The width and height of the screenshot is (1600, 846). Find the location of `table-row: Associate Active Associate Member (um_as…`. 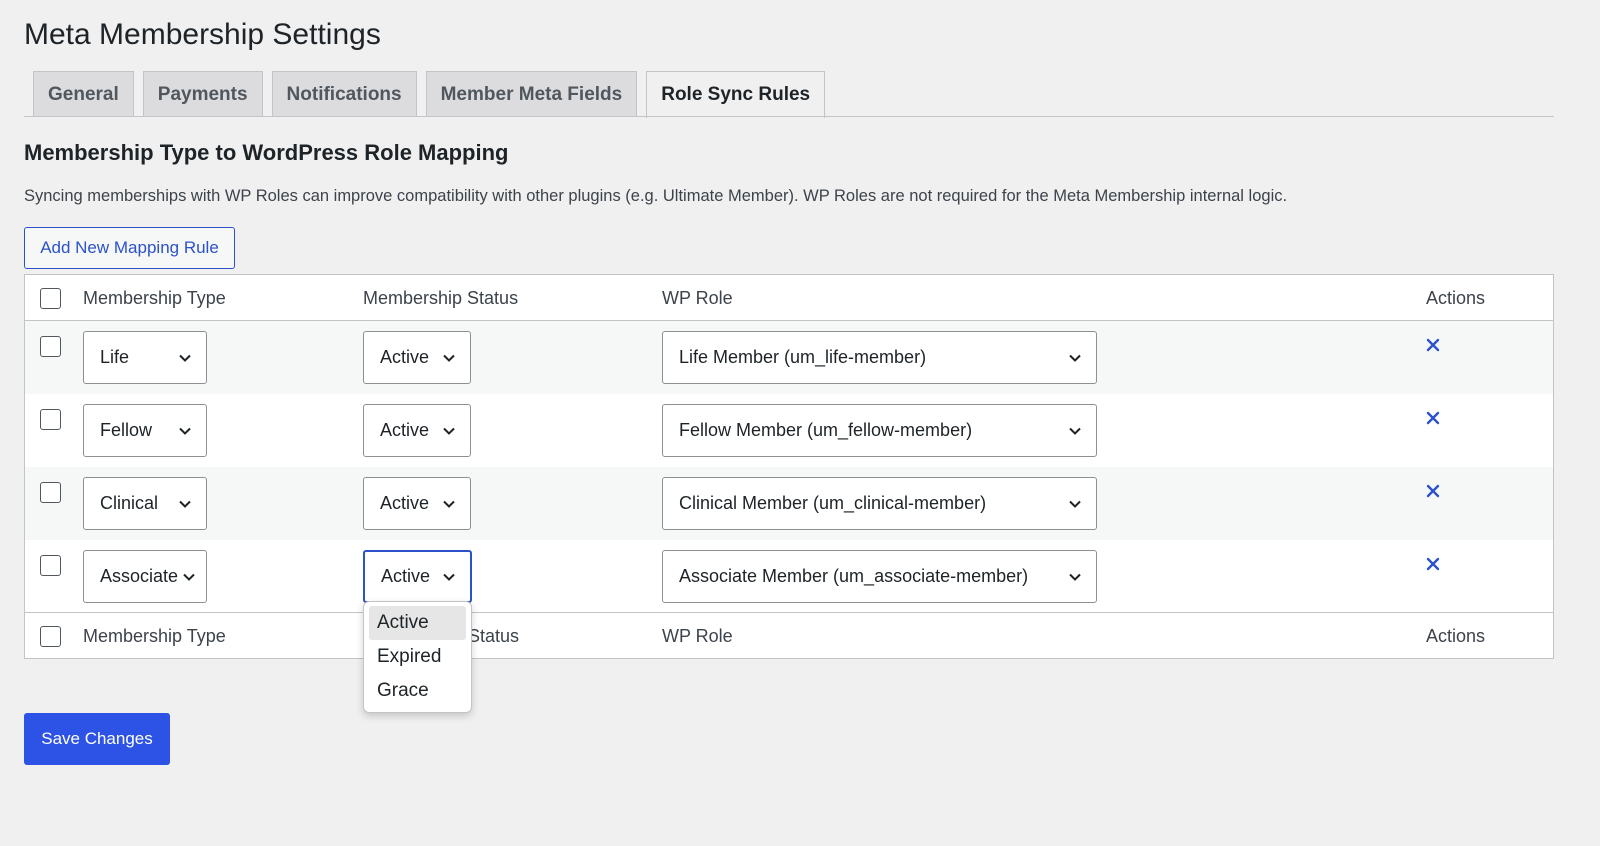

table-row: Associate Active Associate Member (um_as… is located at coordinates (789, 576).